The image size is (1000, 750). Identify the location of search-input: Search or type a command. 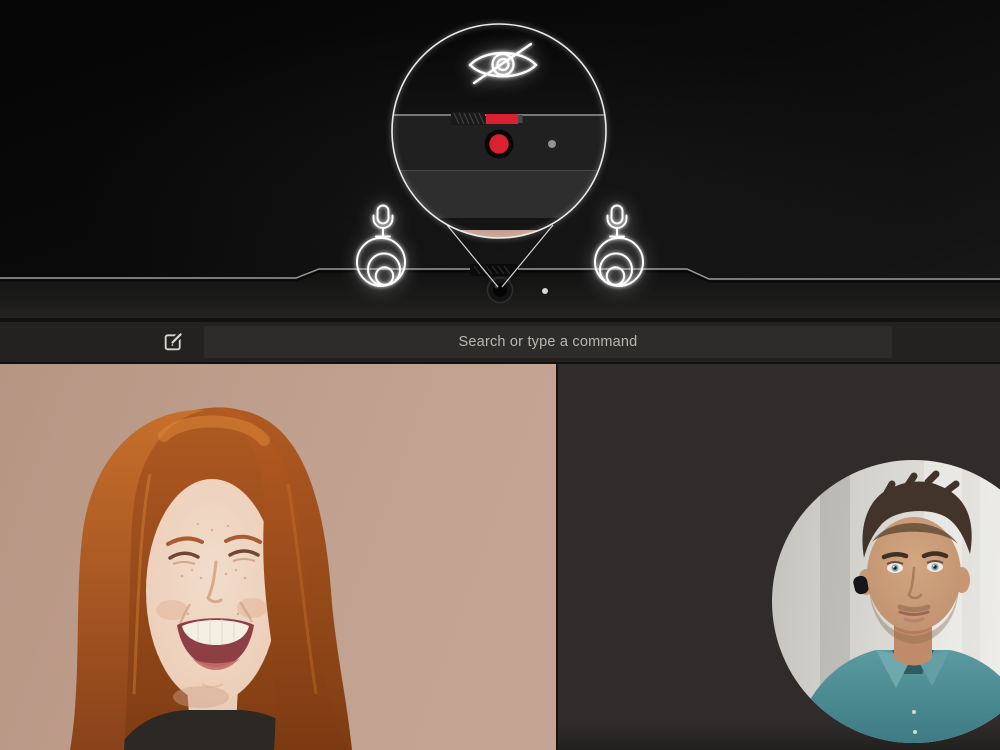
(548, 342).